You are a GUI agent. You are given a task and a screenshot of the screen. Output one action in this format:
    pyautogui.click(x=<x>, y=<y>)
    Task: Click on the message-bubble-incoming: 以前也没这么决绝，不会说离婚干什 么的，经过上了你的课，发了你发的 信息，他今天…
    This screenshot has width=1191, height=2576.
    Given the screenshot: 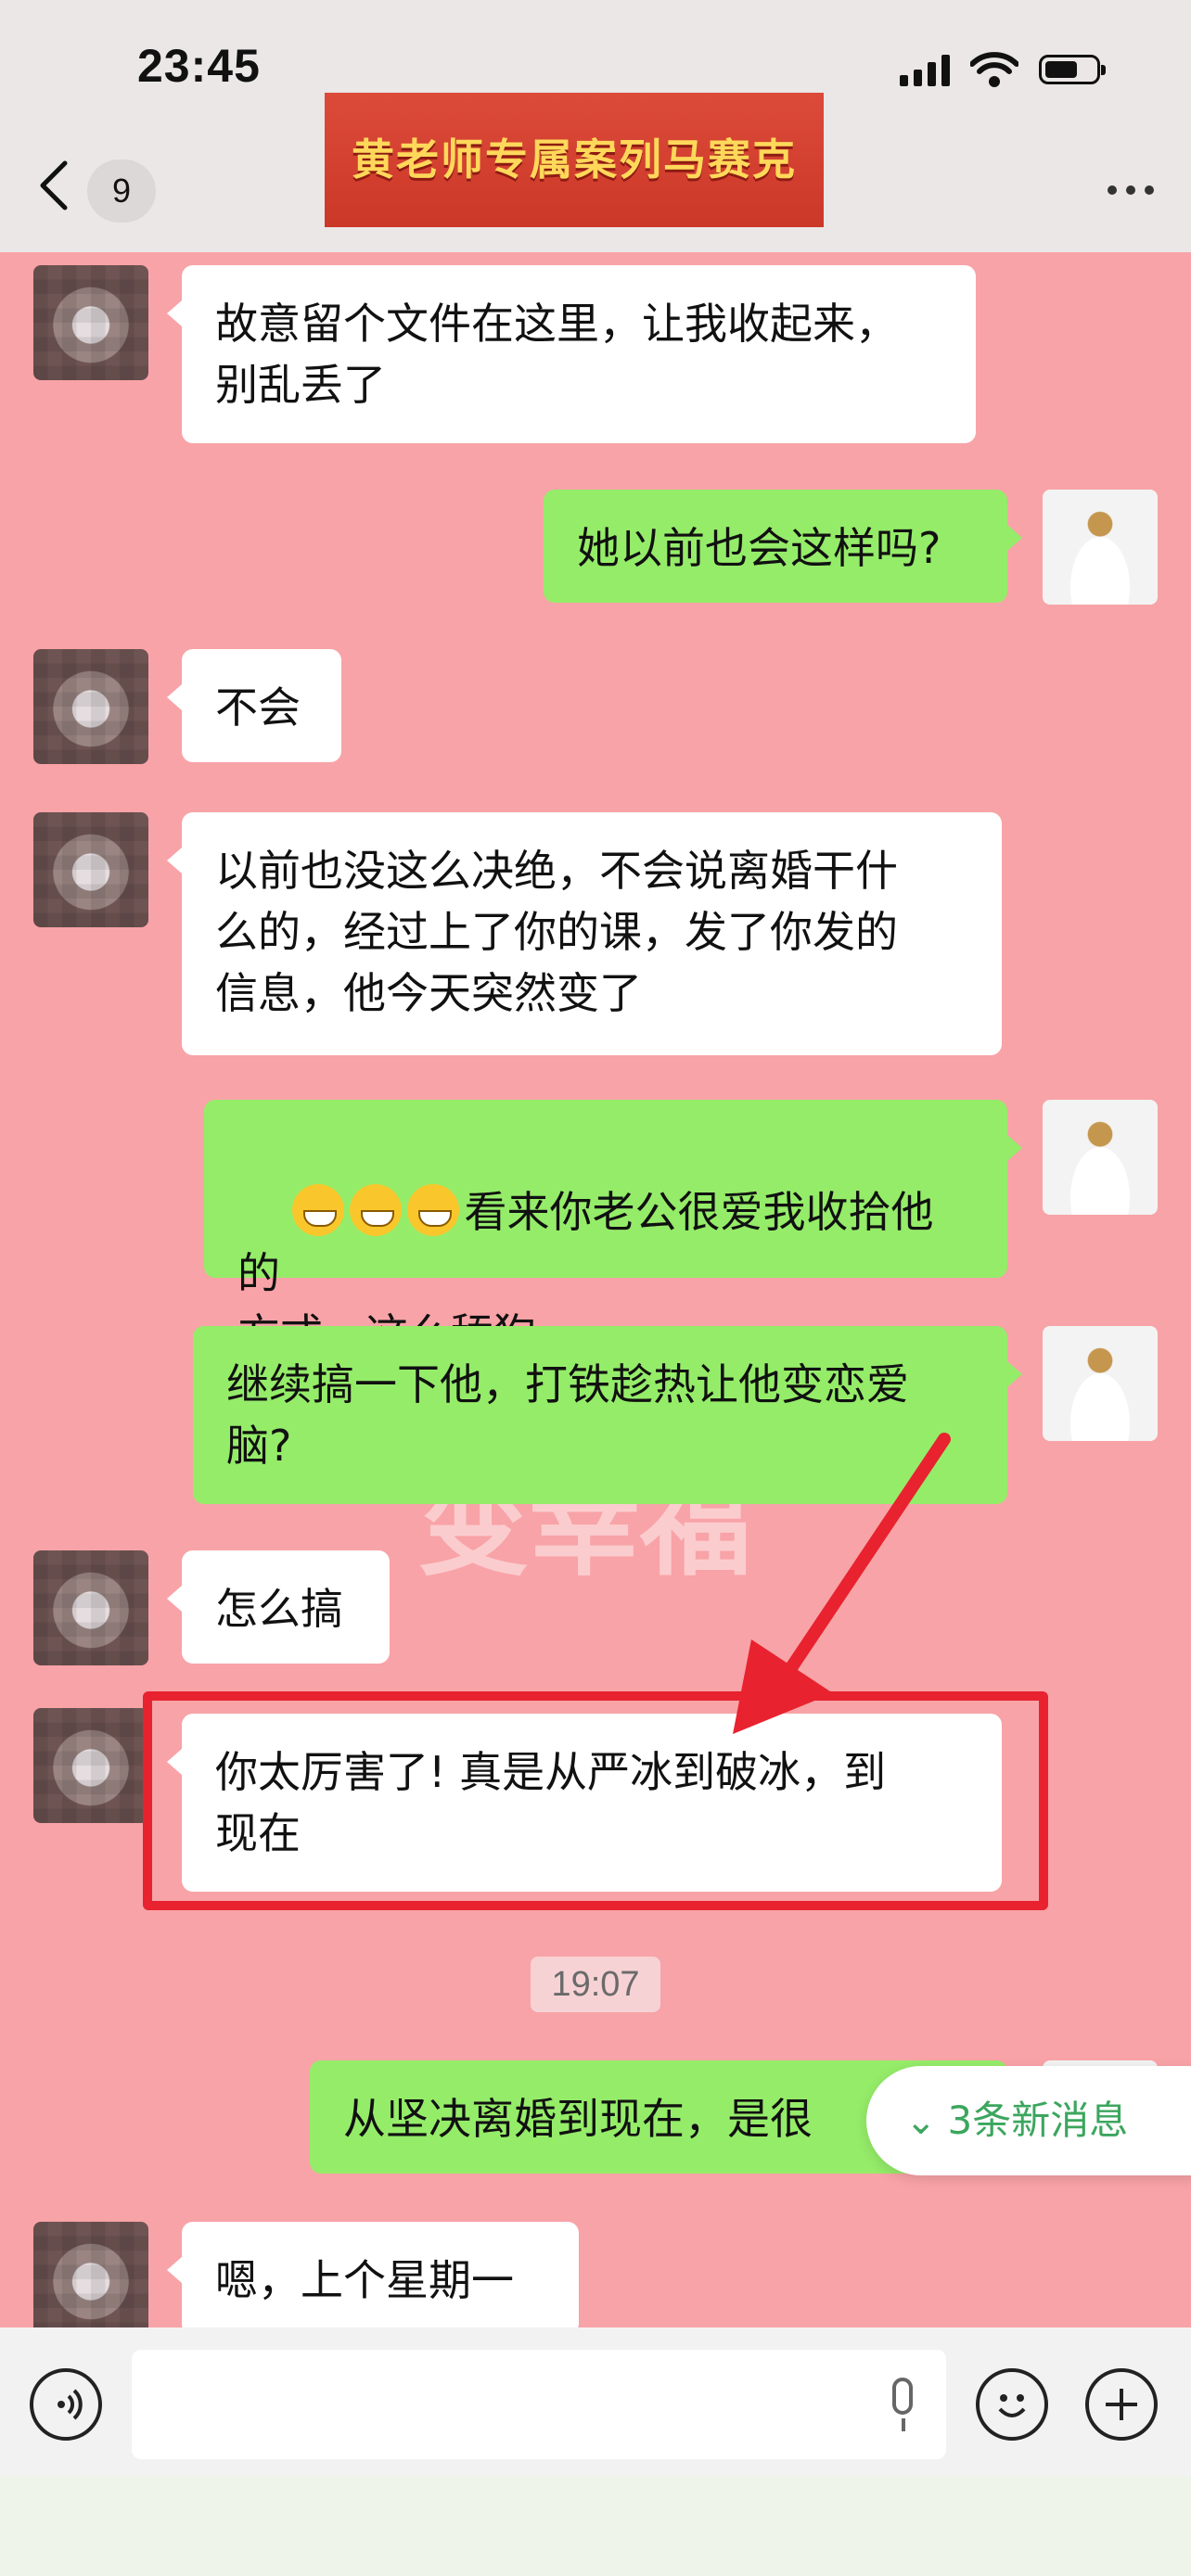 What is the action you would take?
    pyautogui.click(x=584, y=933)
    